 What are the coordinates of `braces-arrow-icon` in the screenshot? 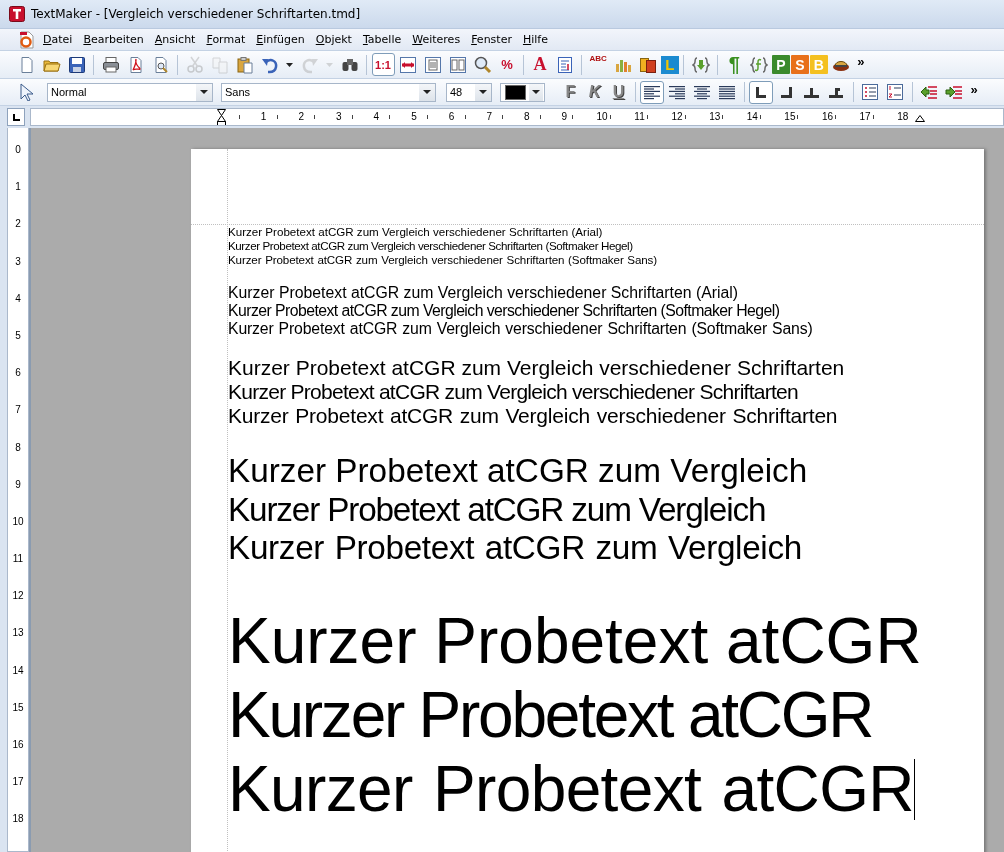 It's located at (700, 64).